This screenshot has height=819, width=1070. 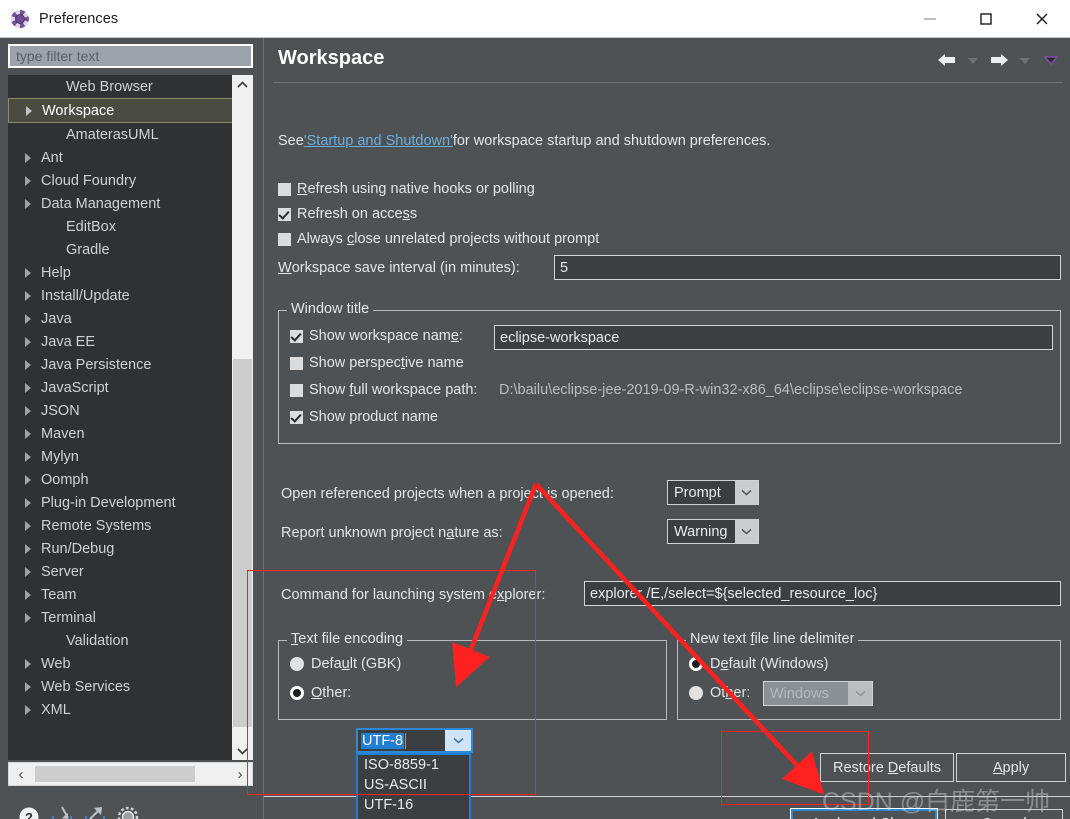 What do you see at coordinates (242, 84) in the screenshot?
I see `scroll-up-button` at bounding box center [242, 84].